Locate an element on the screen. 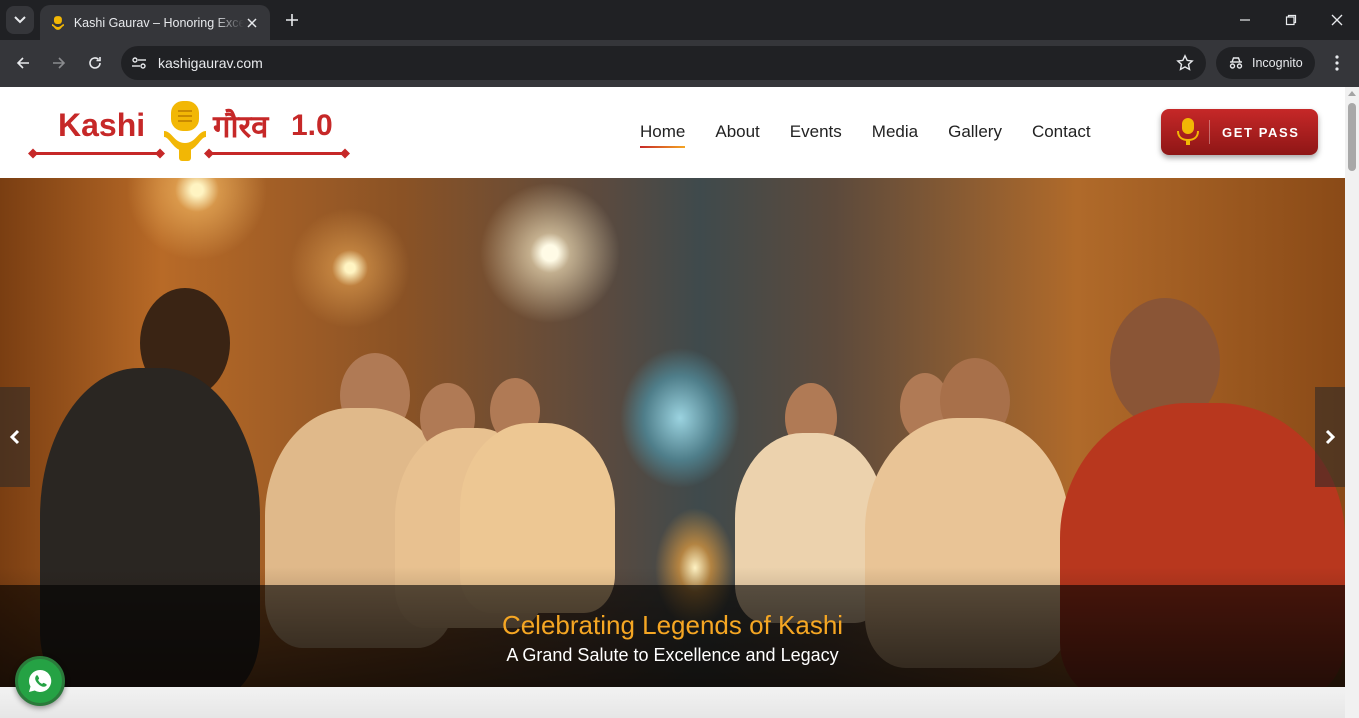  kashi-logo-icon is located at coordinates (57, 22).